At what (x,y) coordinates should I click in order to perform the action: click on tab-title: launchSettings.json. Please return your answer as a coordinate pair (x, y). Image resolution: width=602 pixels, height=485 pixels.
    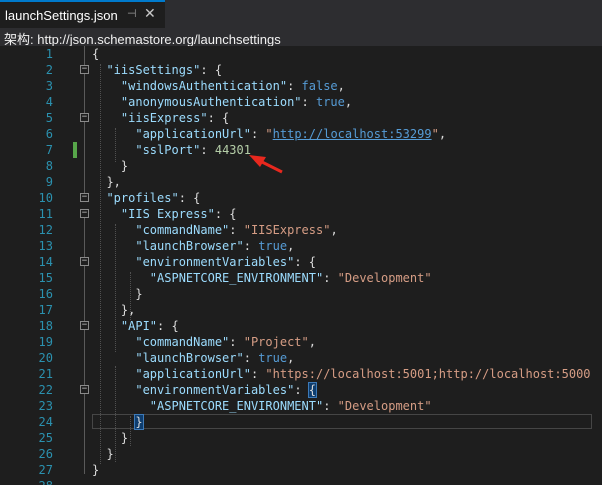
    Looking at the image, I should click on (61, 15).